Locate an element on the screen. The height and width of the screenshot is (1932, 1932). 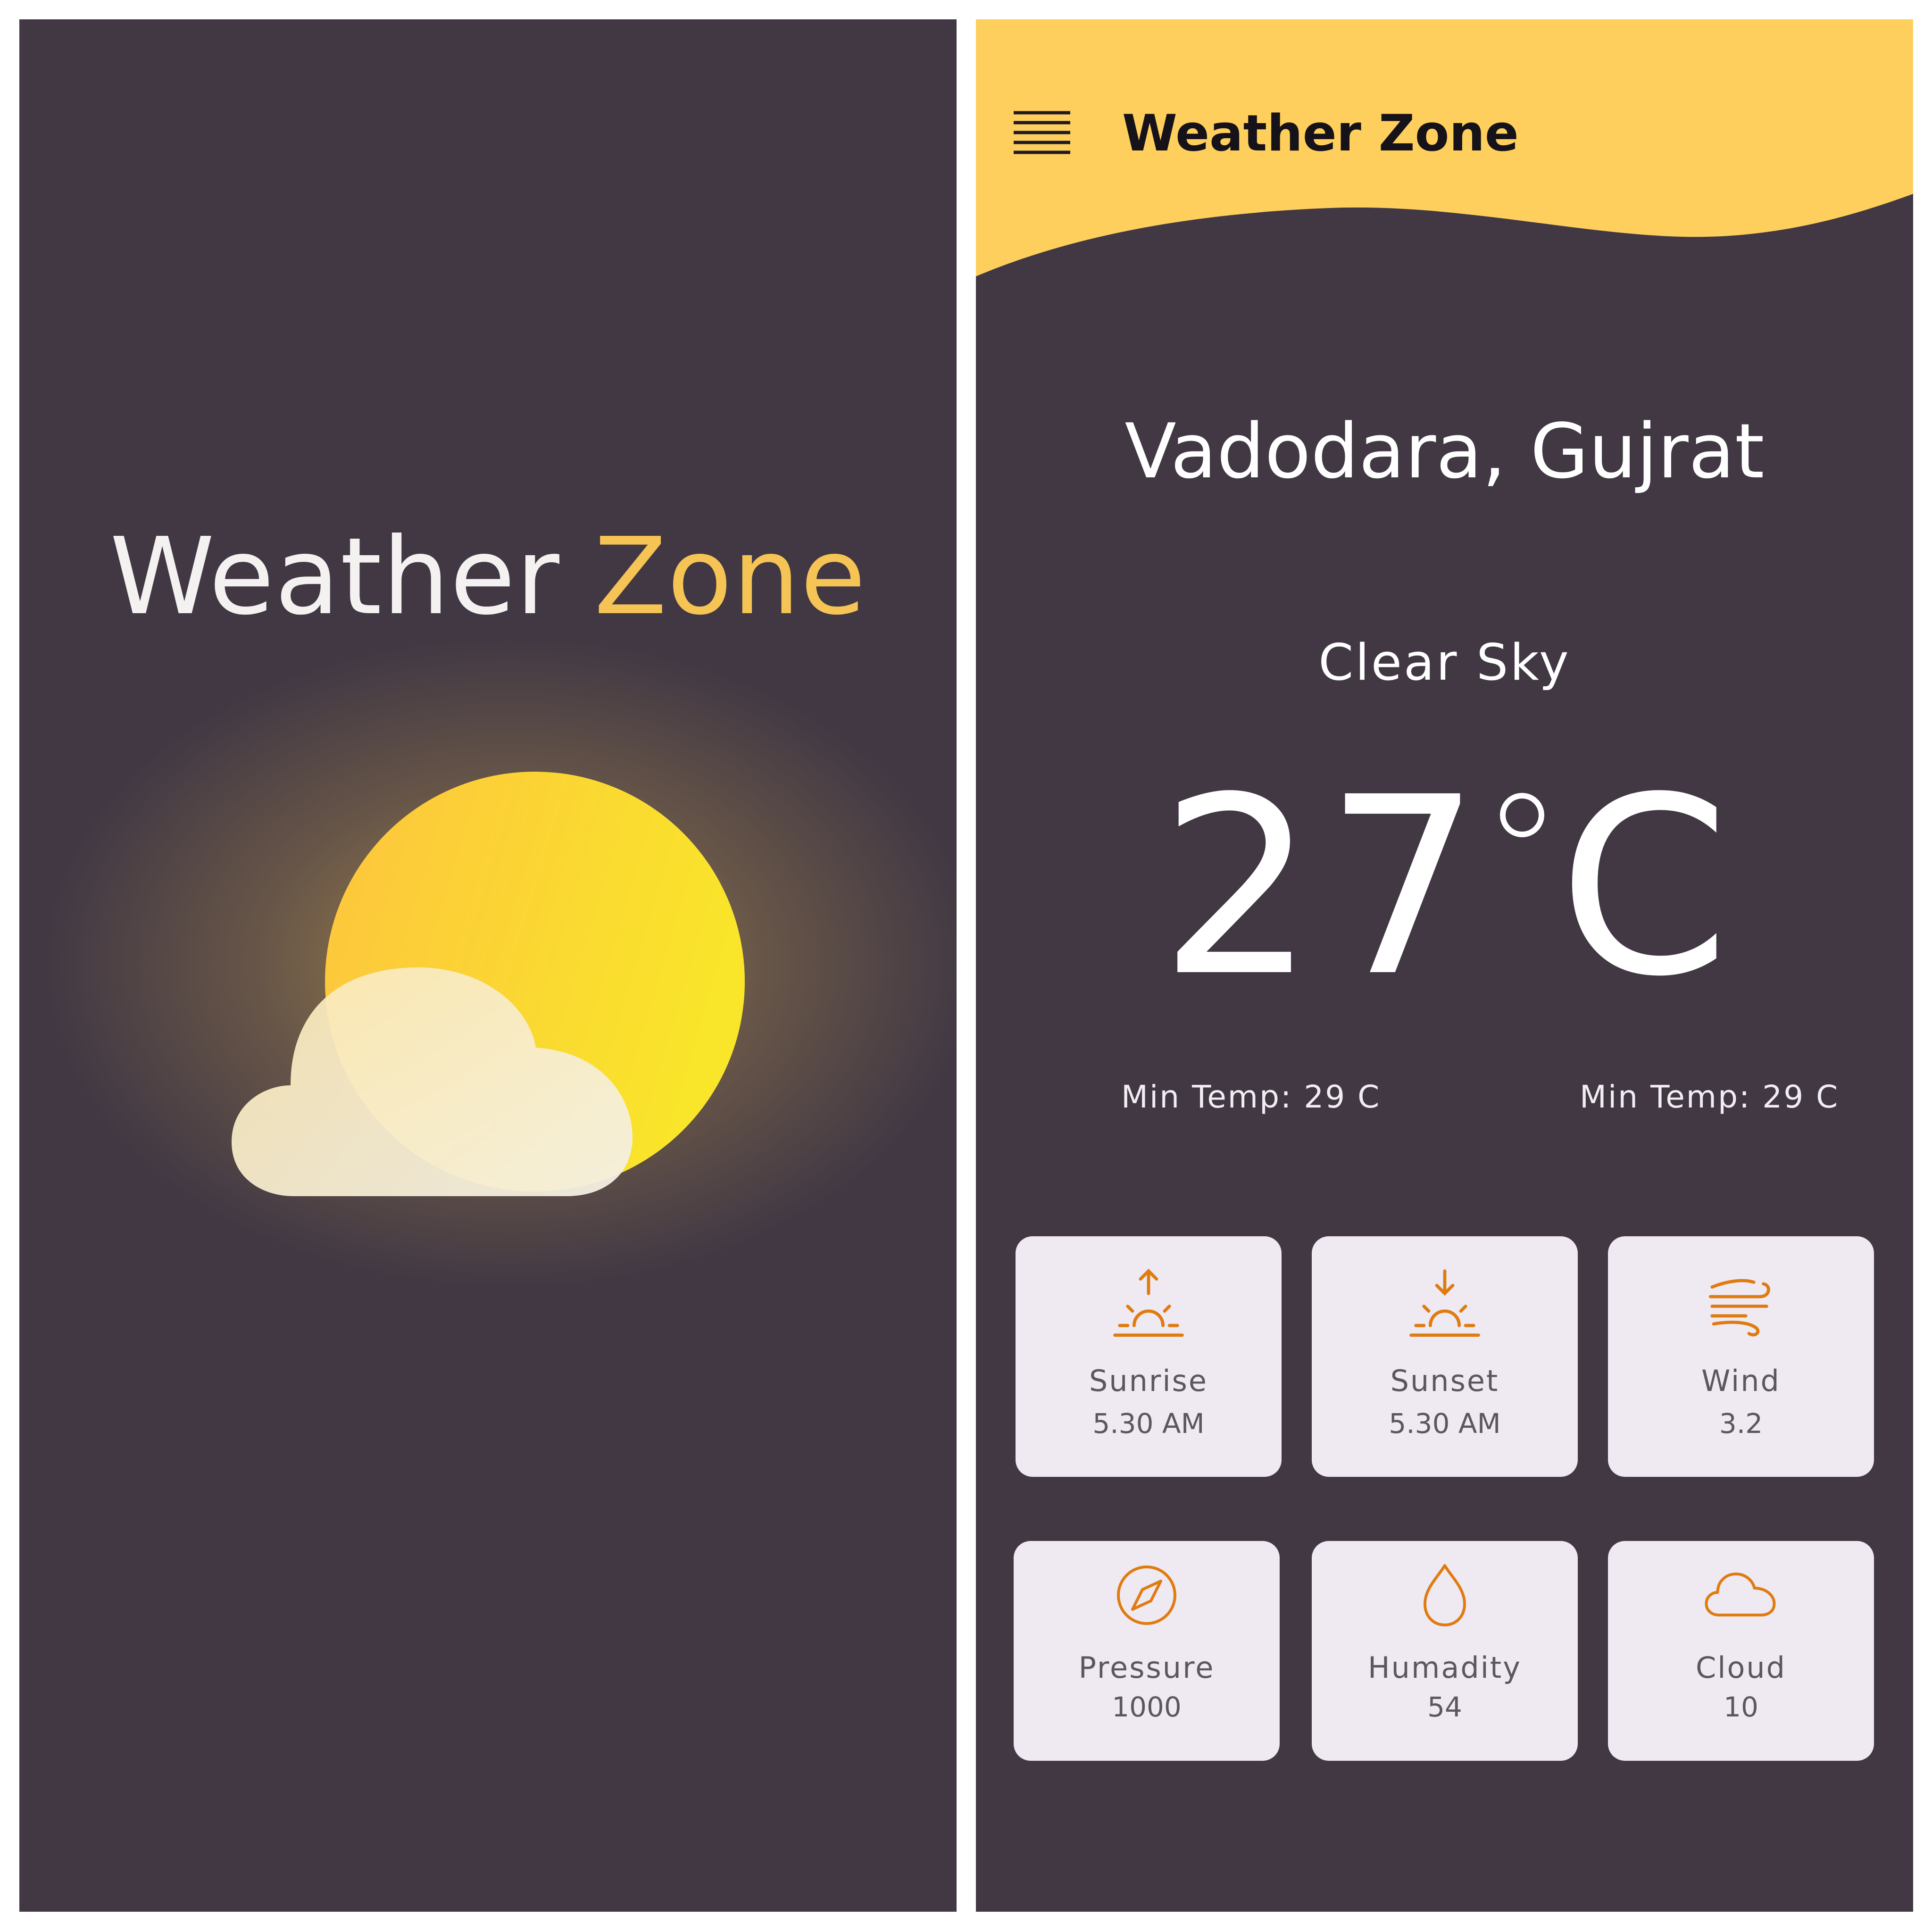
wind-icon is located at coordinates (1741, 1305).